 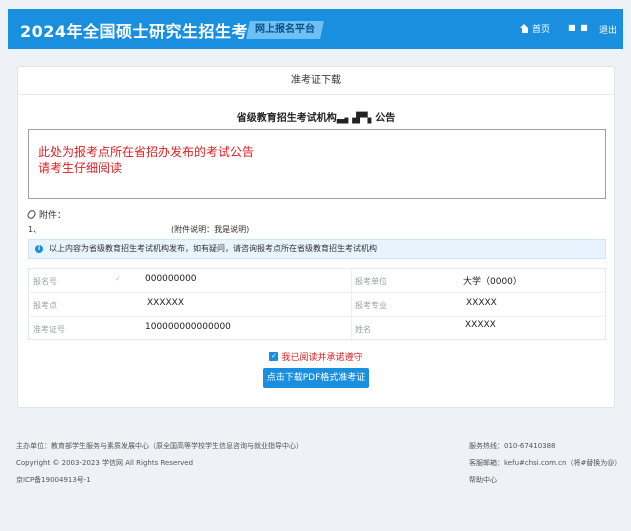 I want to click on logout-link: 退出, so click(x=608, y=29).